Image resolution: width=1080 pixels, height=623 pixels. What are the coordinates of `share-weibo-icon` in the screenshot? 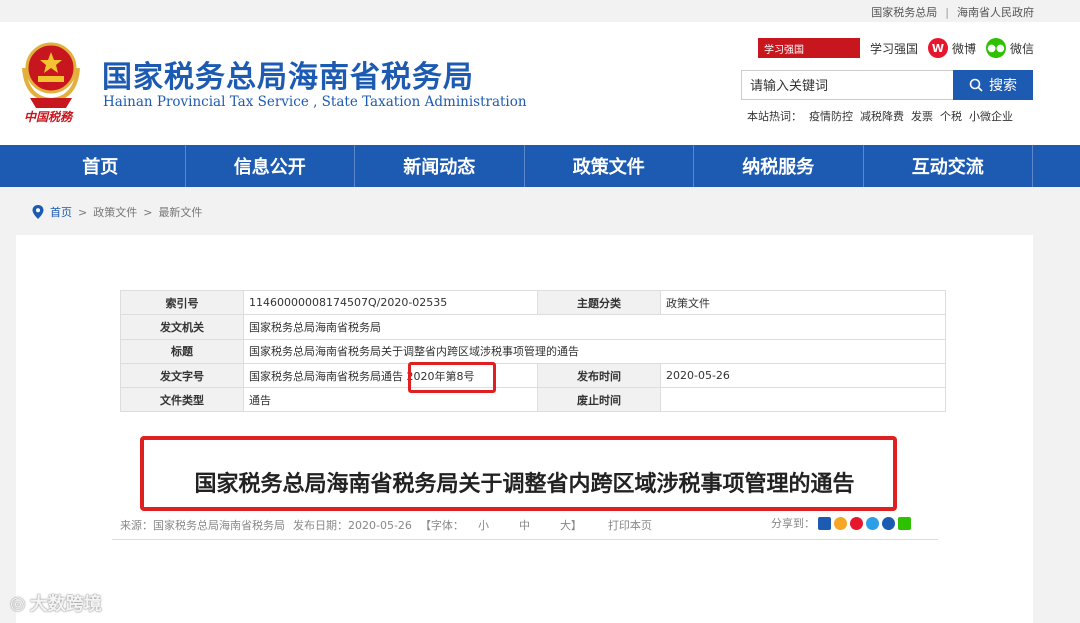 It's located at (856, 523).